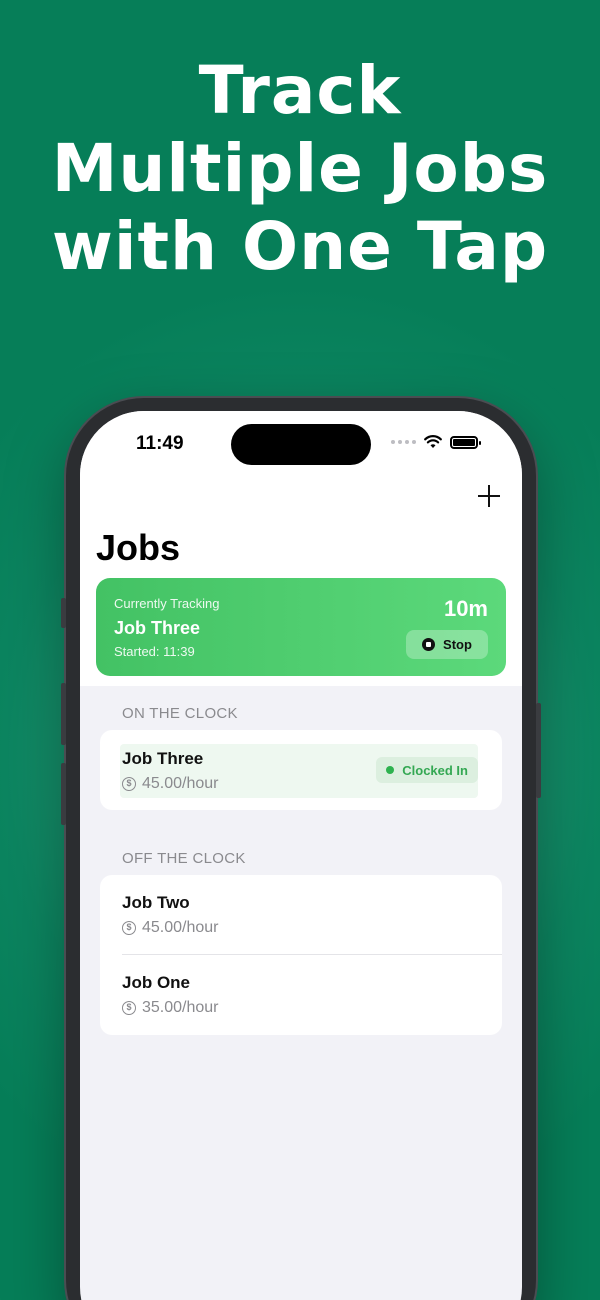  What do you see at coordinates (403, 442) in the screenshot?
I see `signal-icon` at bounding box center [403, 442].